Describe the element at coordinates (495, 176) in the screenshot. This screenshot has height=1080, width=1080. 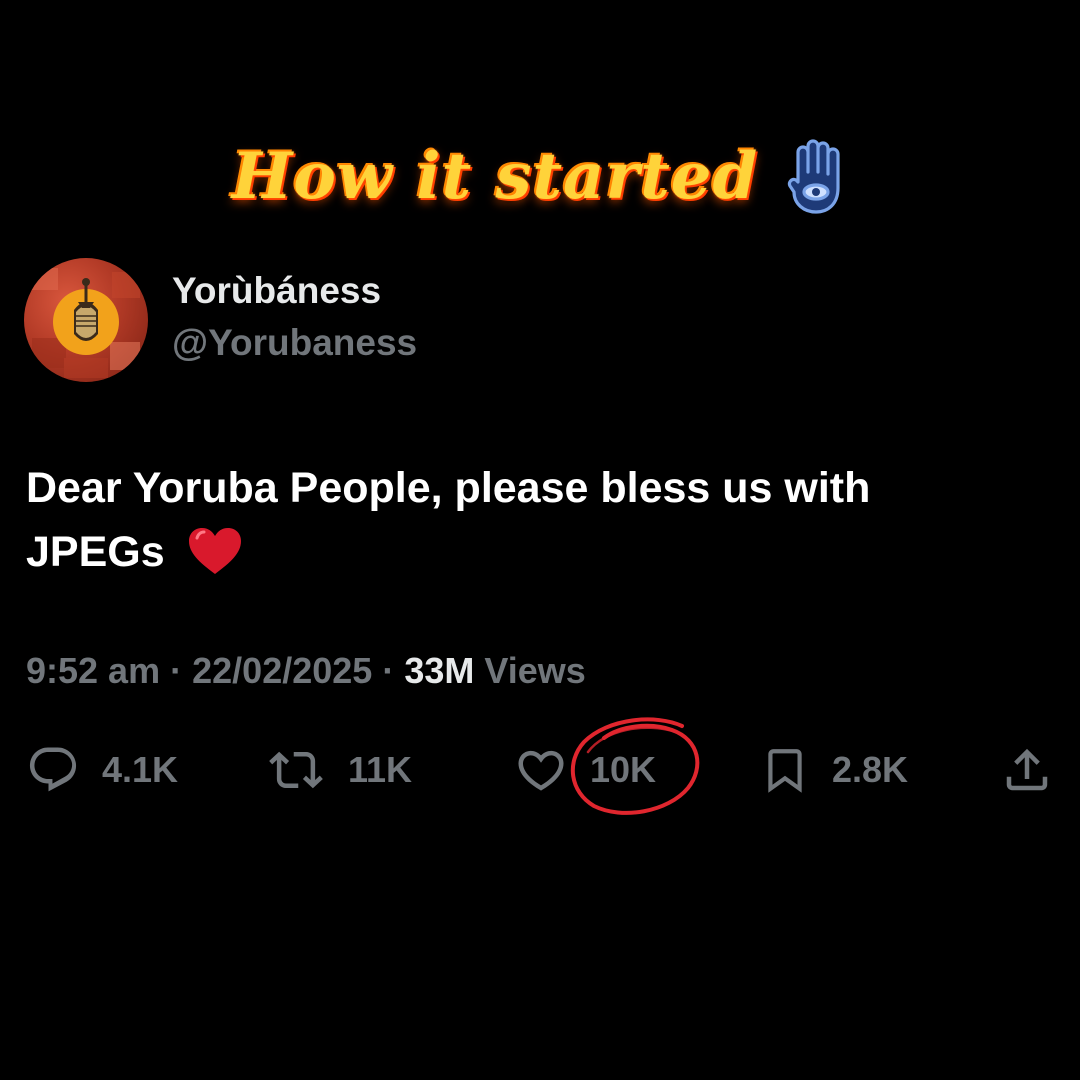
I see `caption-text: How it started` at that location.